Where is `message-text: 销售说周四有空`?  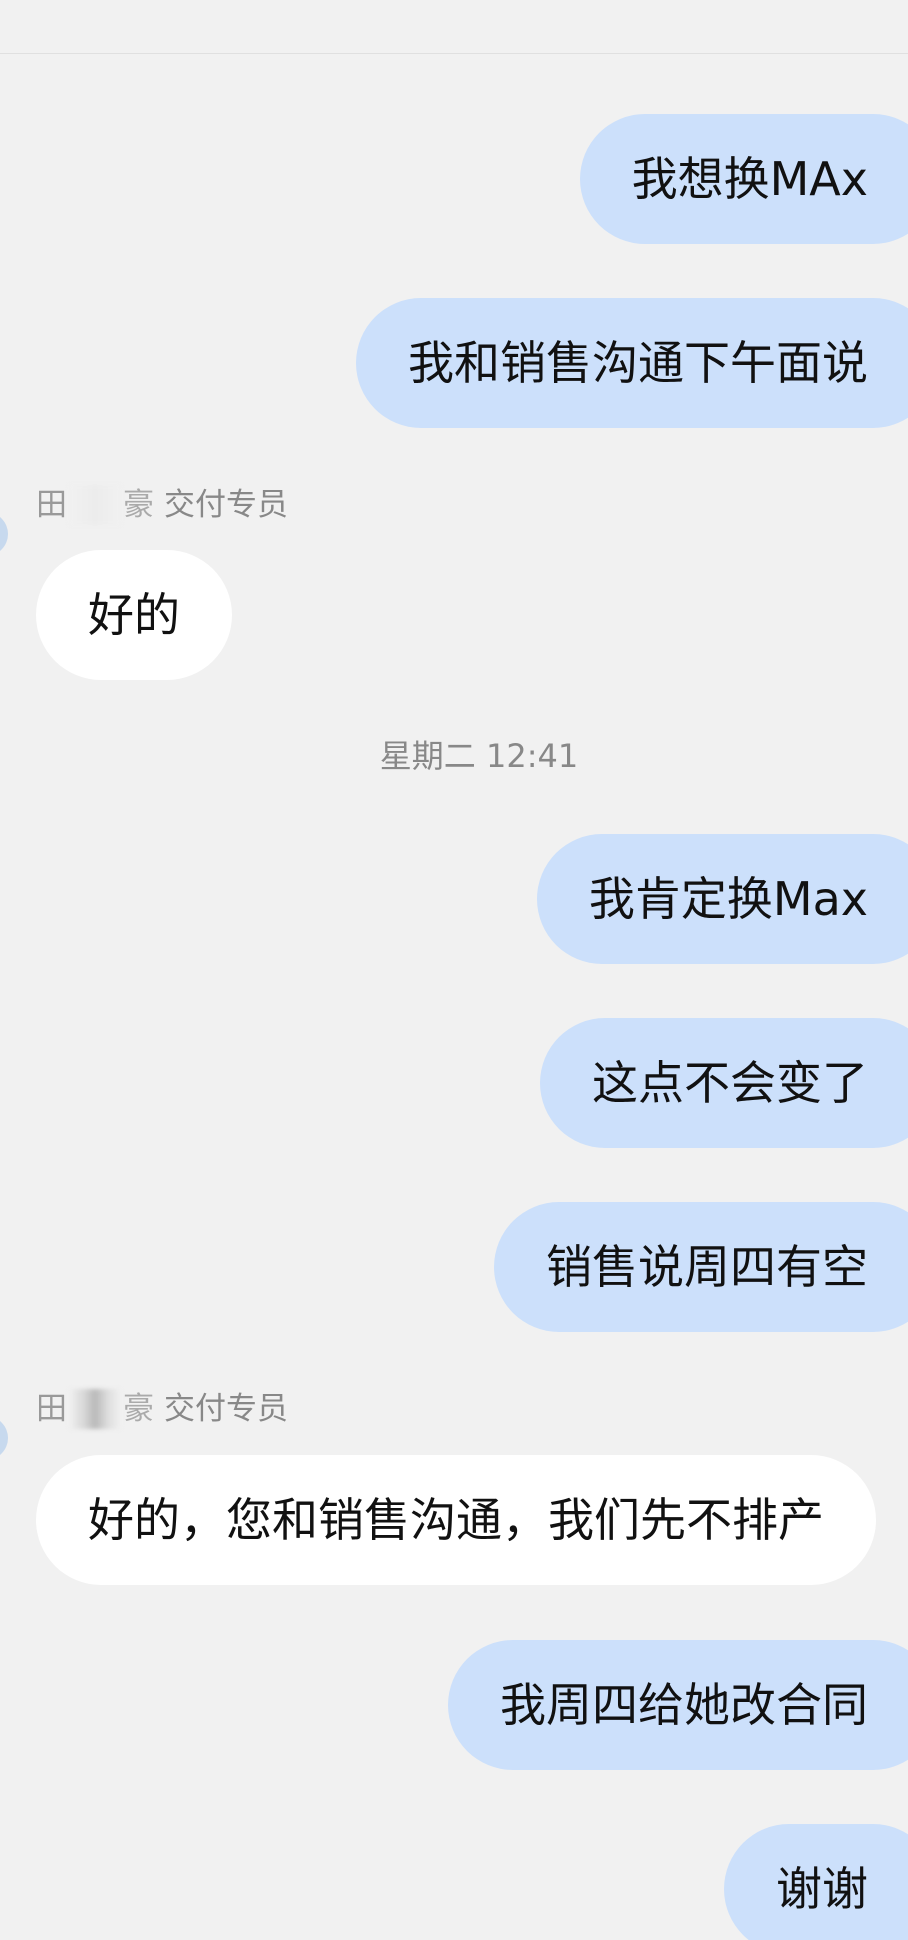
message-text: 销售说周四有空 is located at coordinates (707, 1267).